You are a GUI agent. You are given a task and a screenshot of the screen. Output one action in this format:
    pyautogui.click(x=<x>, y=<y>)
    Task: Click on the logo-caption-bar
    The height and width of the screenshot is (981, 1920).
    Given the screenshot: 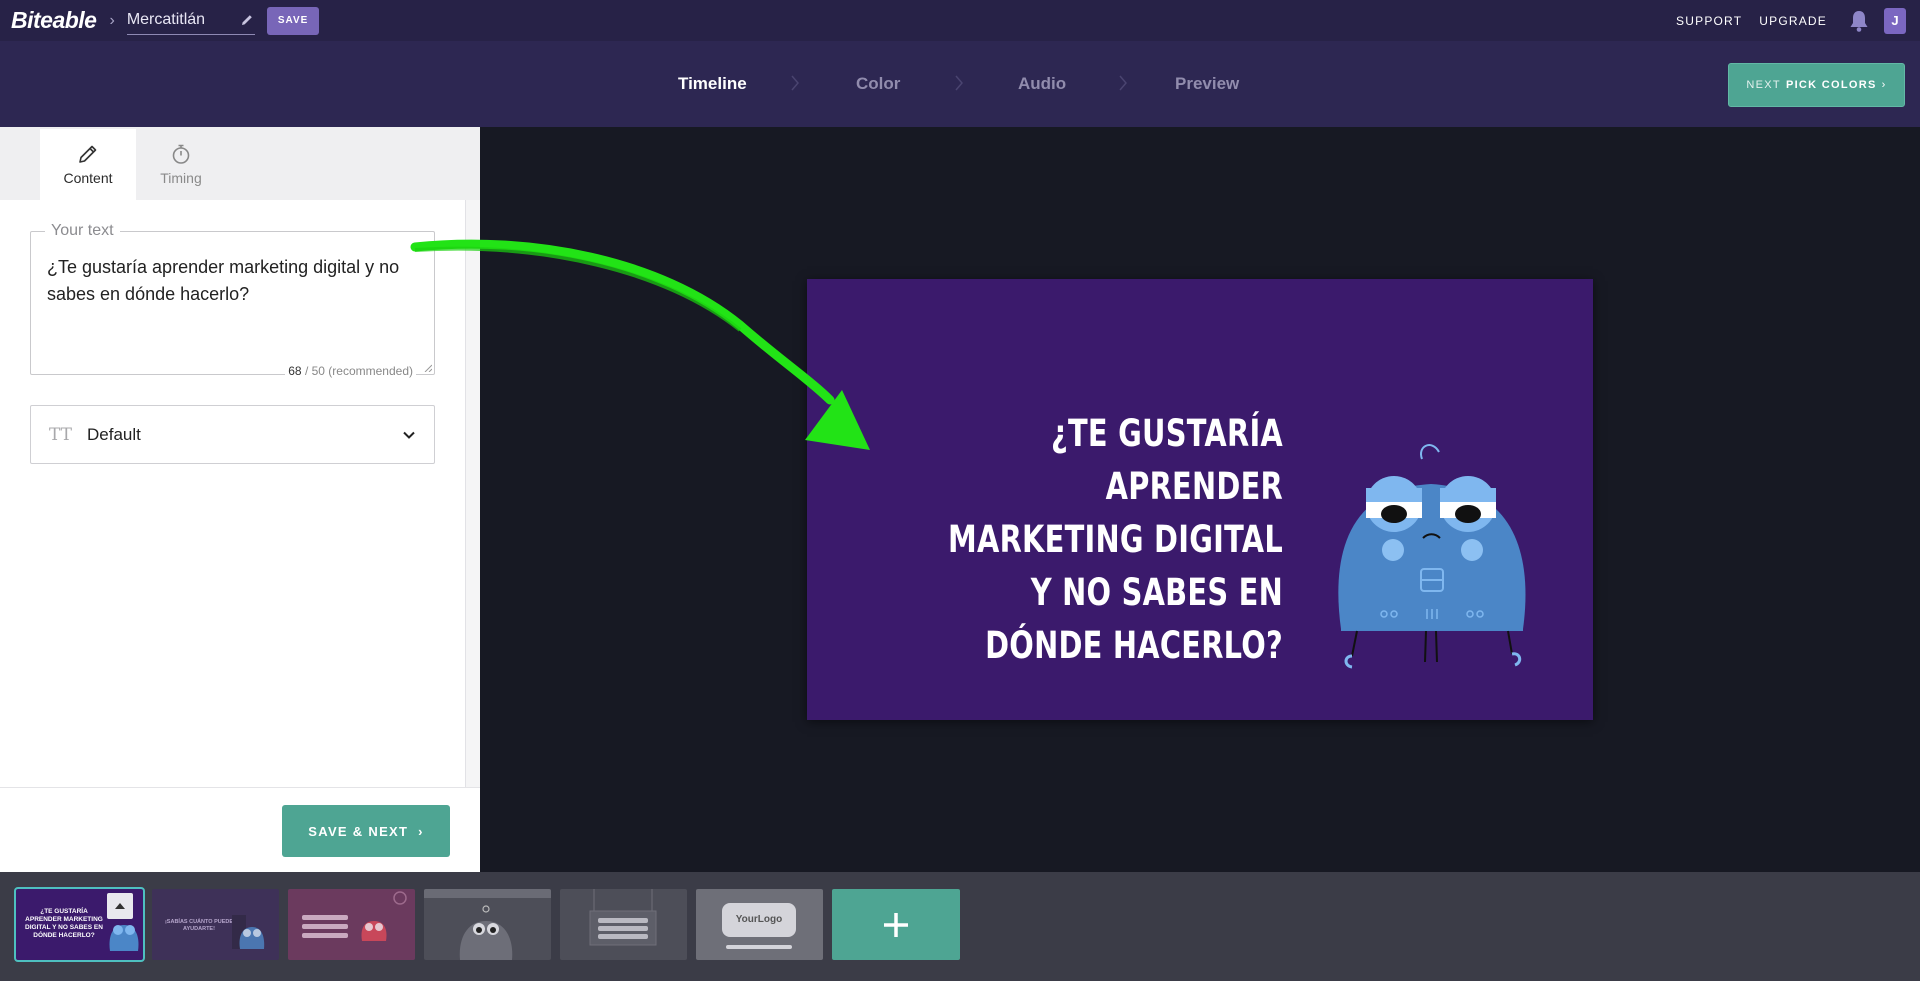 What is the action you would take?
    pyautogui.click(x=759, y=947)
    